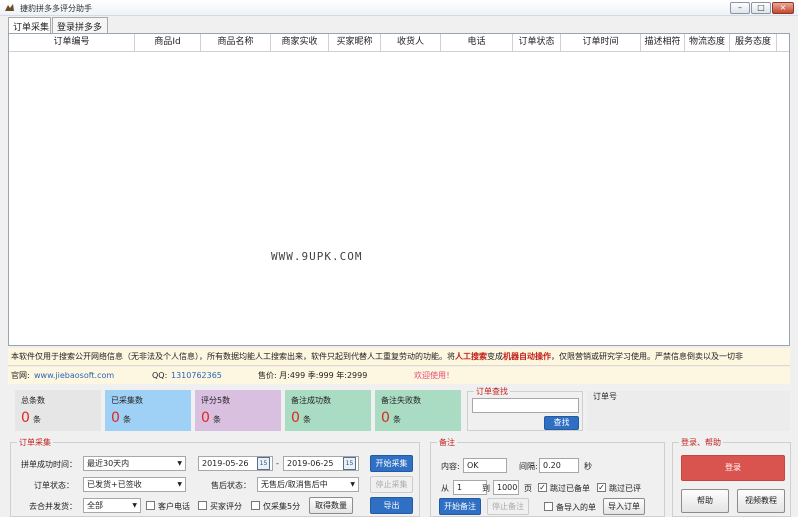  I want to click on login-help-group: 登录、帮助 登录 帮助 视频教程, so click(731, 477).